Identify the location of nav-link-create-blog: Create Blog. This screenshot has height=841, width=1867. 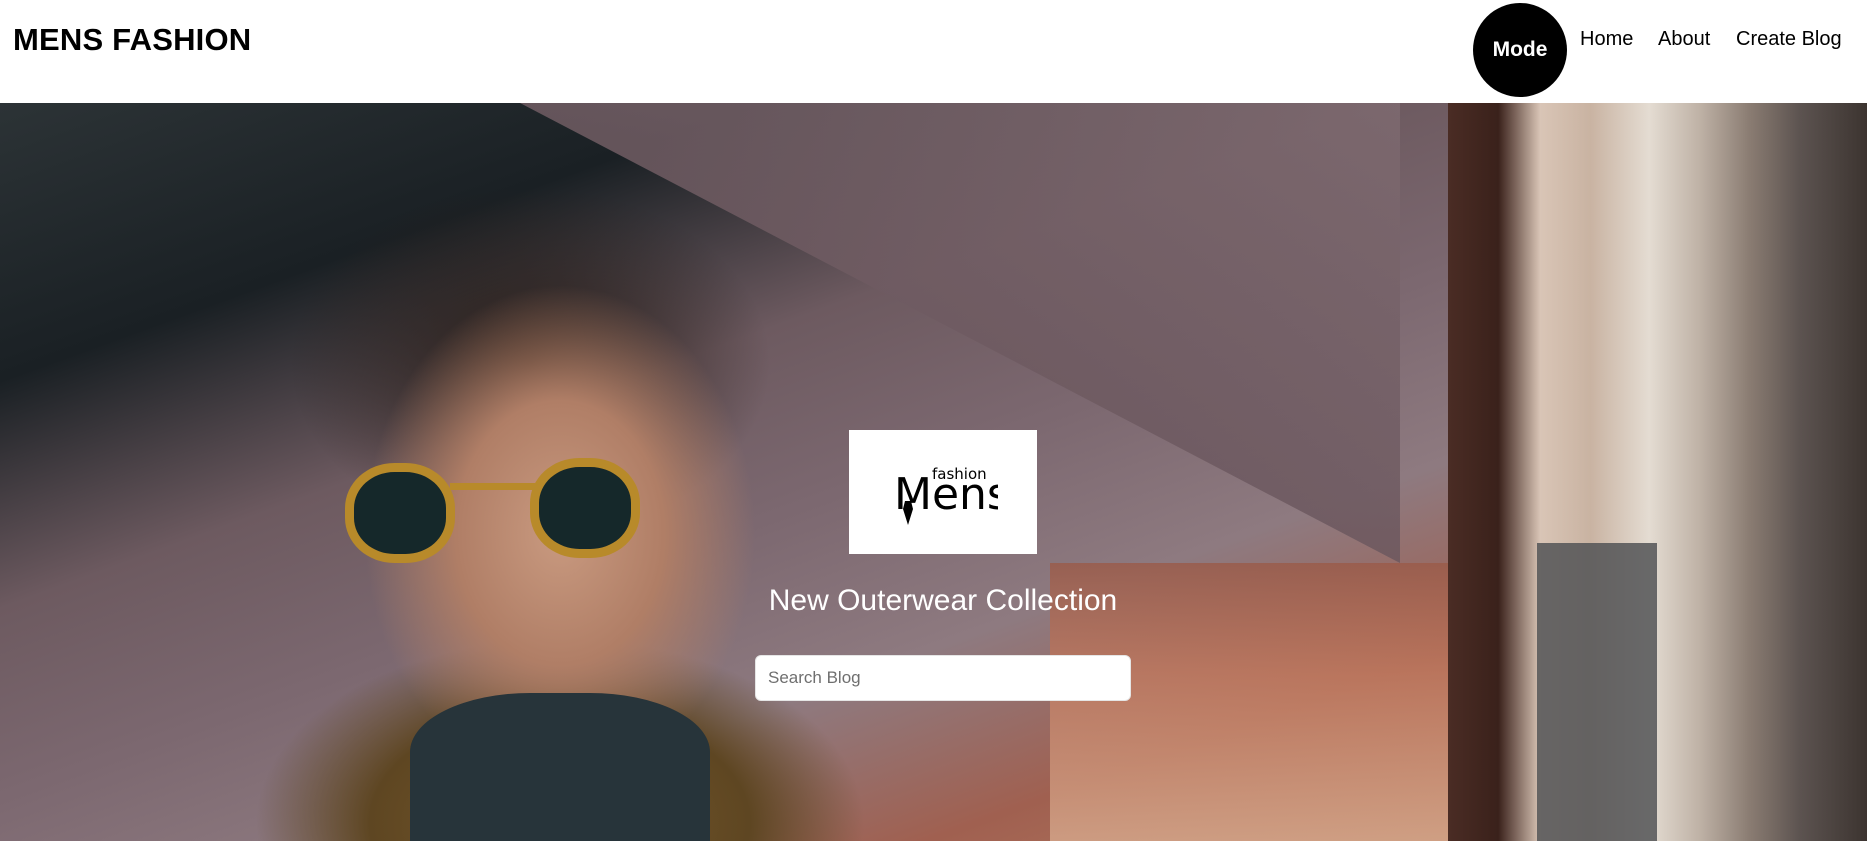
(1789, 39).